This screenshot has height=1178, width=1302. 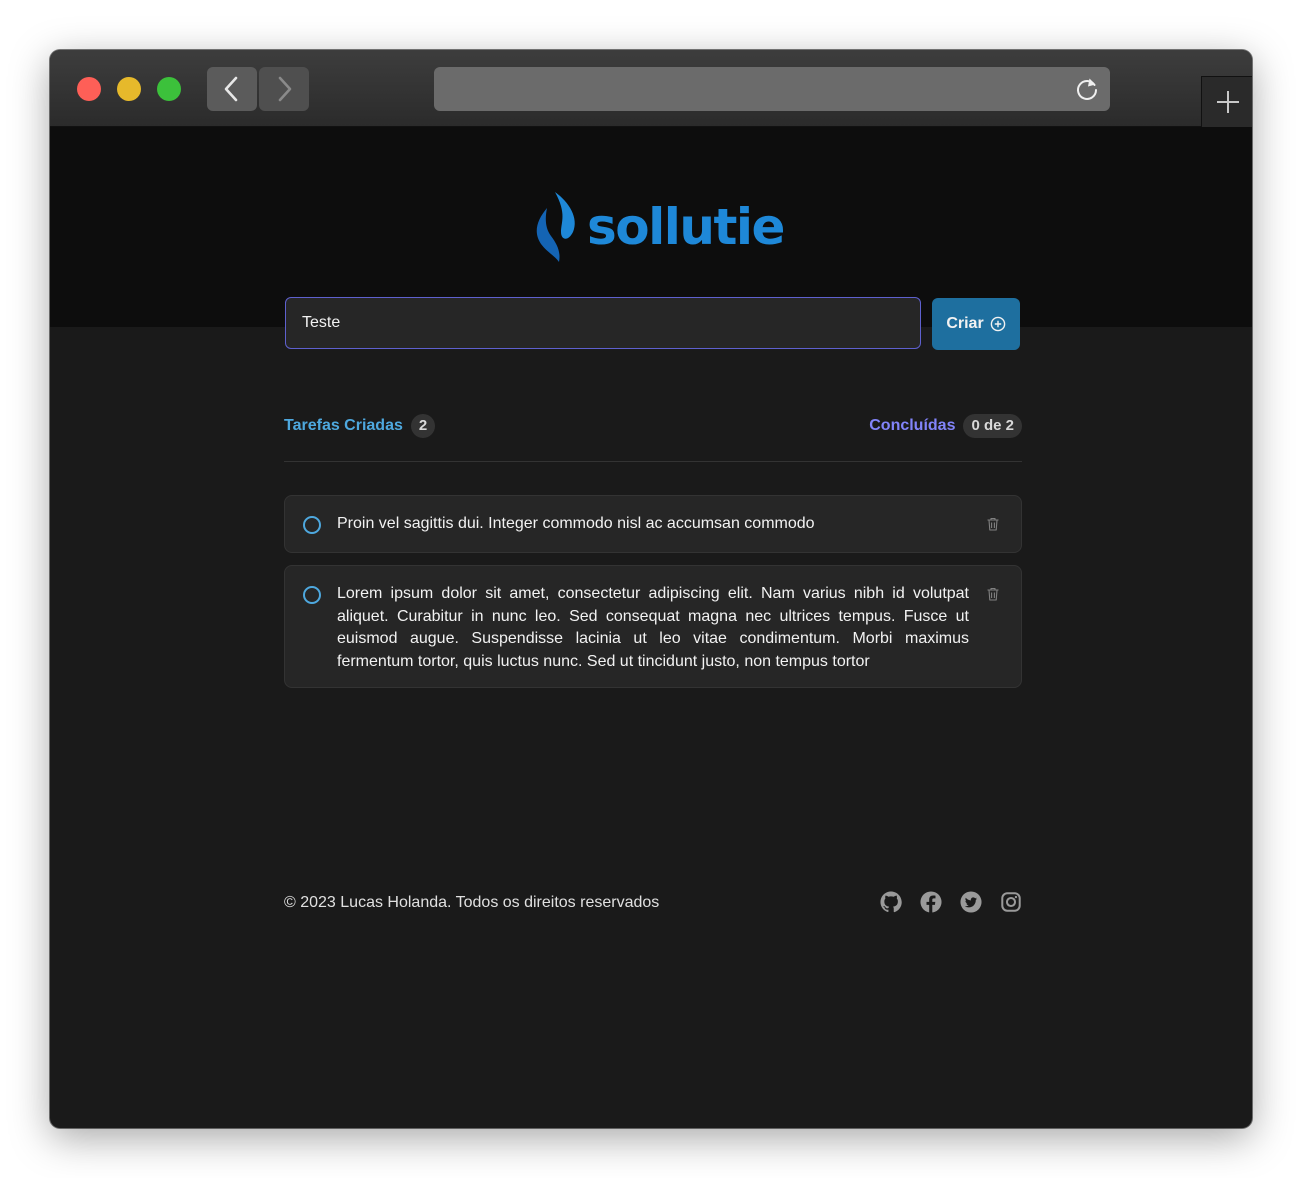 I want to click on back-button, so click(x=232, y=89).